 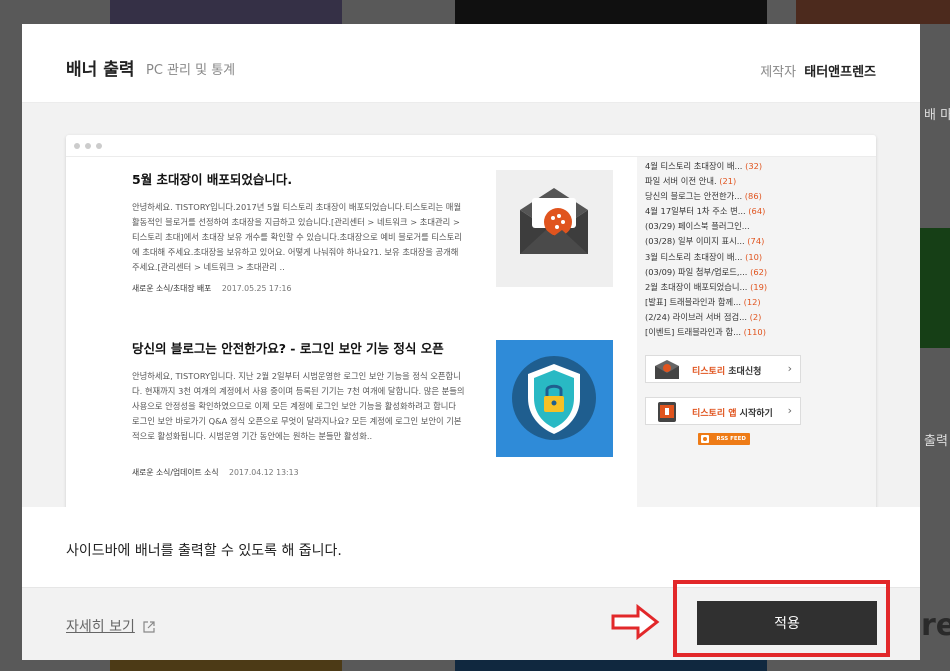 I want to click on list-item: 3월 티스토리 초대장이 배... (10), so click(x=704, y=256).